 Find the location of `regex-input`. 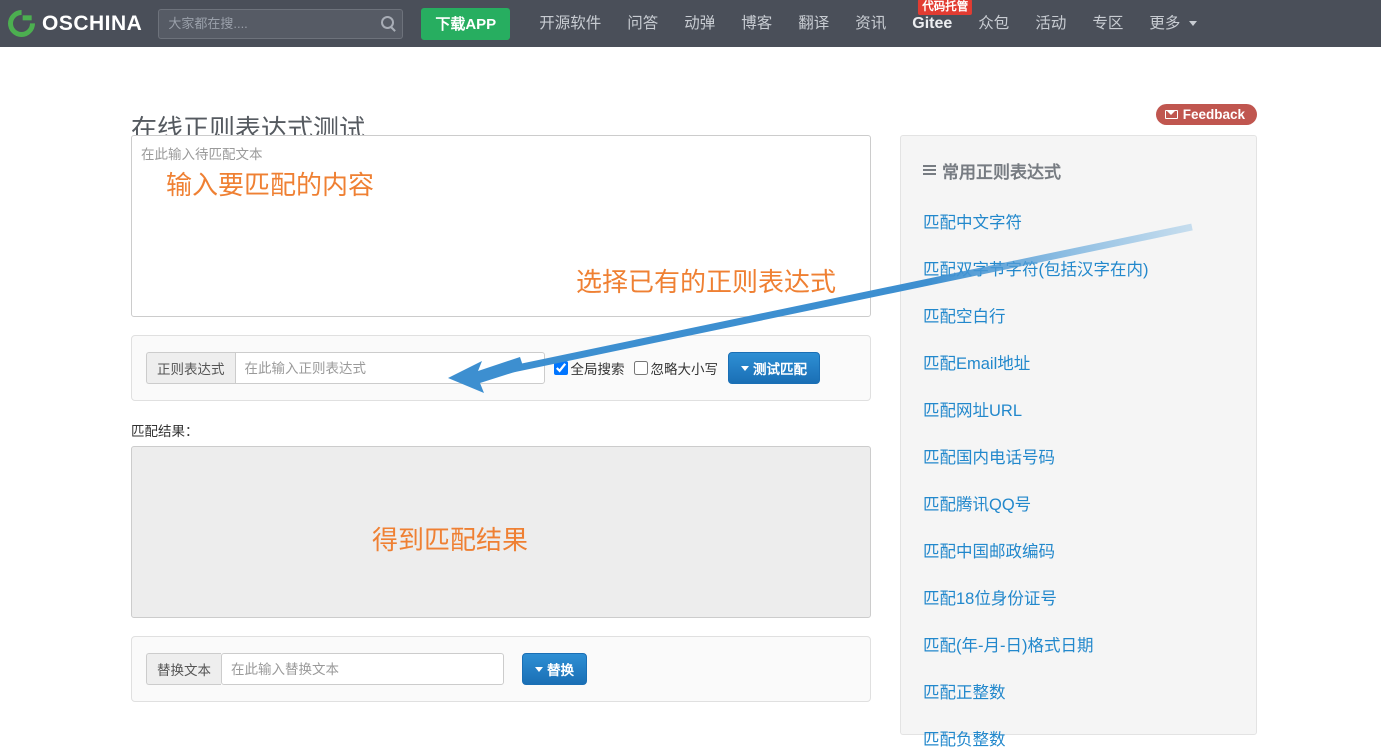

regex-input is located at coordinates (389, 368).